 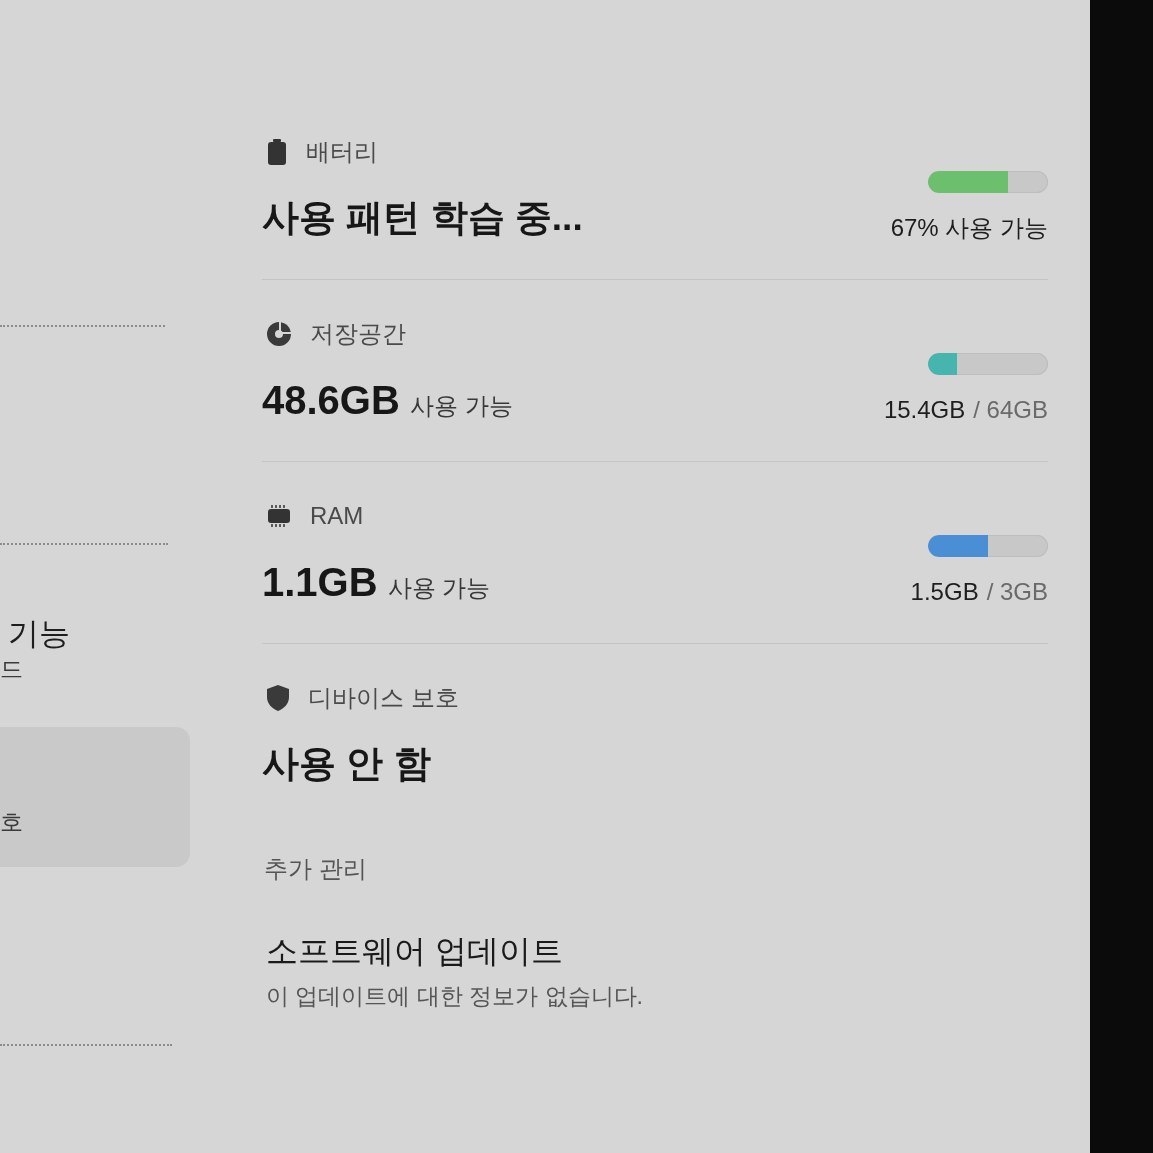 I want to click on item-title: 소프트웨어 업데이트, so click(x=414, y=951).